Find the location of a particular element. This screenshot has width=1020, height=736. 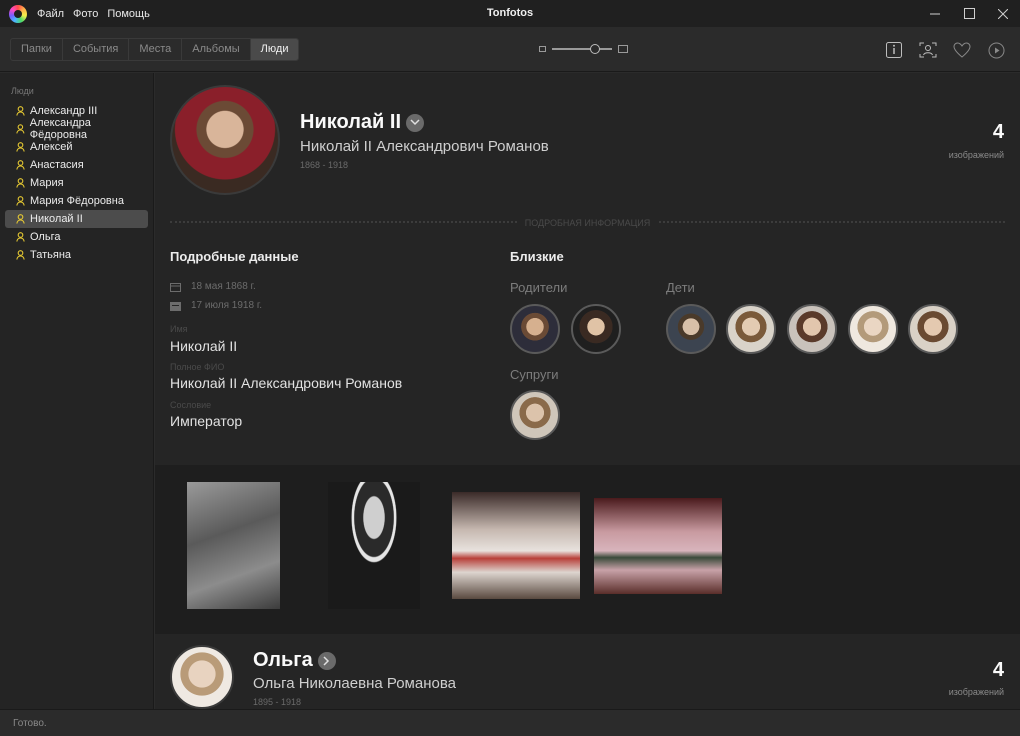

sidebar-person-item: Мария is located at coordinates (76, 183).